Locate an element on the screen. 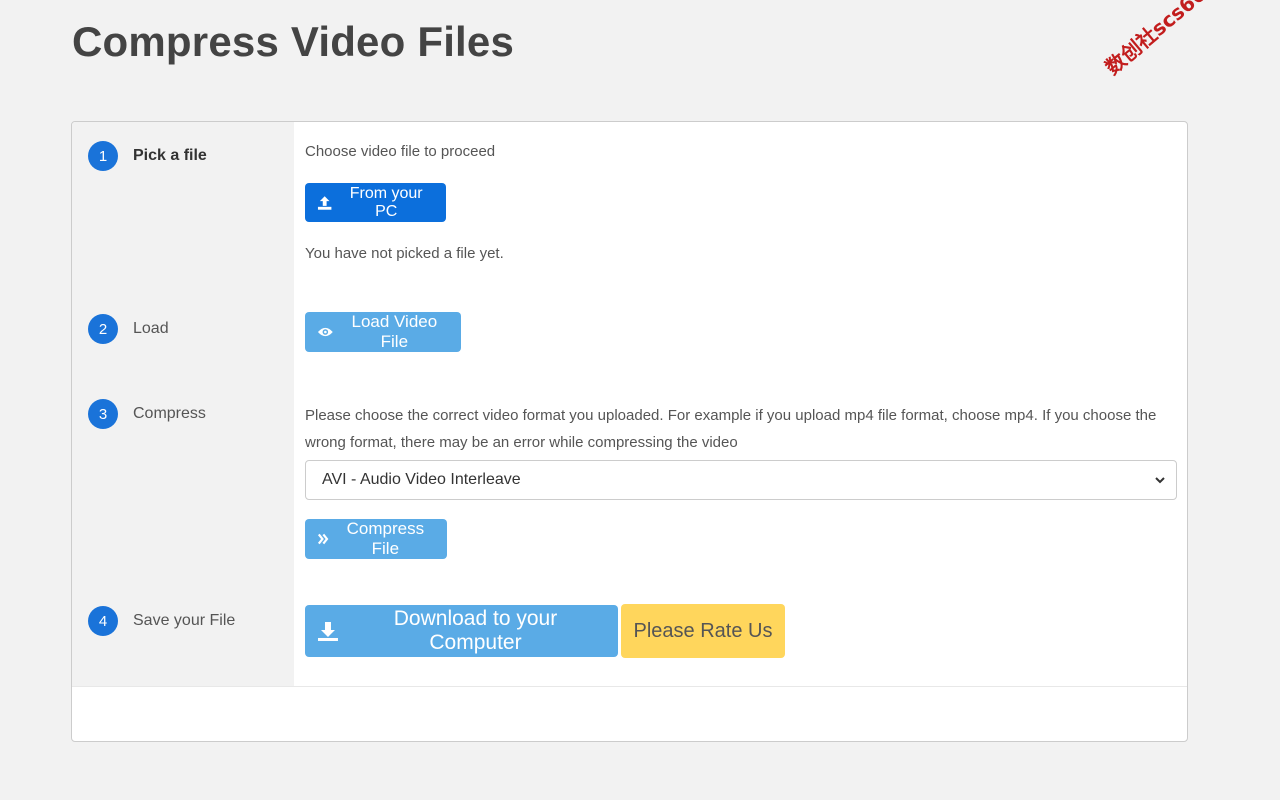  pick-prompt: Choose video file to proceed is located at coordinates (400, 151).